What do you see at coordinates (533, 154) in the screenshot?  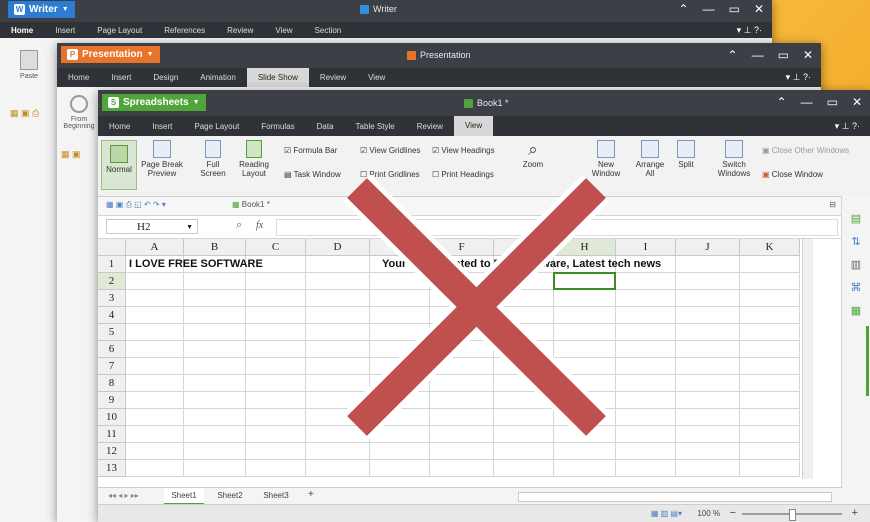 I see `zoom-button: ⌕ Zoom` at bounding box center [533, 154].